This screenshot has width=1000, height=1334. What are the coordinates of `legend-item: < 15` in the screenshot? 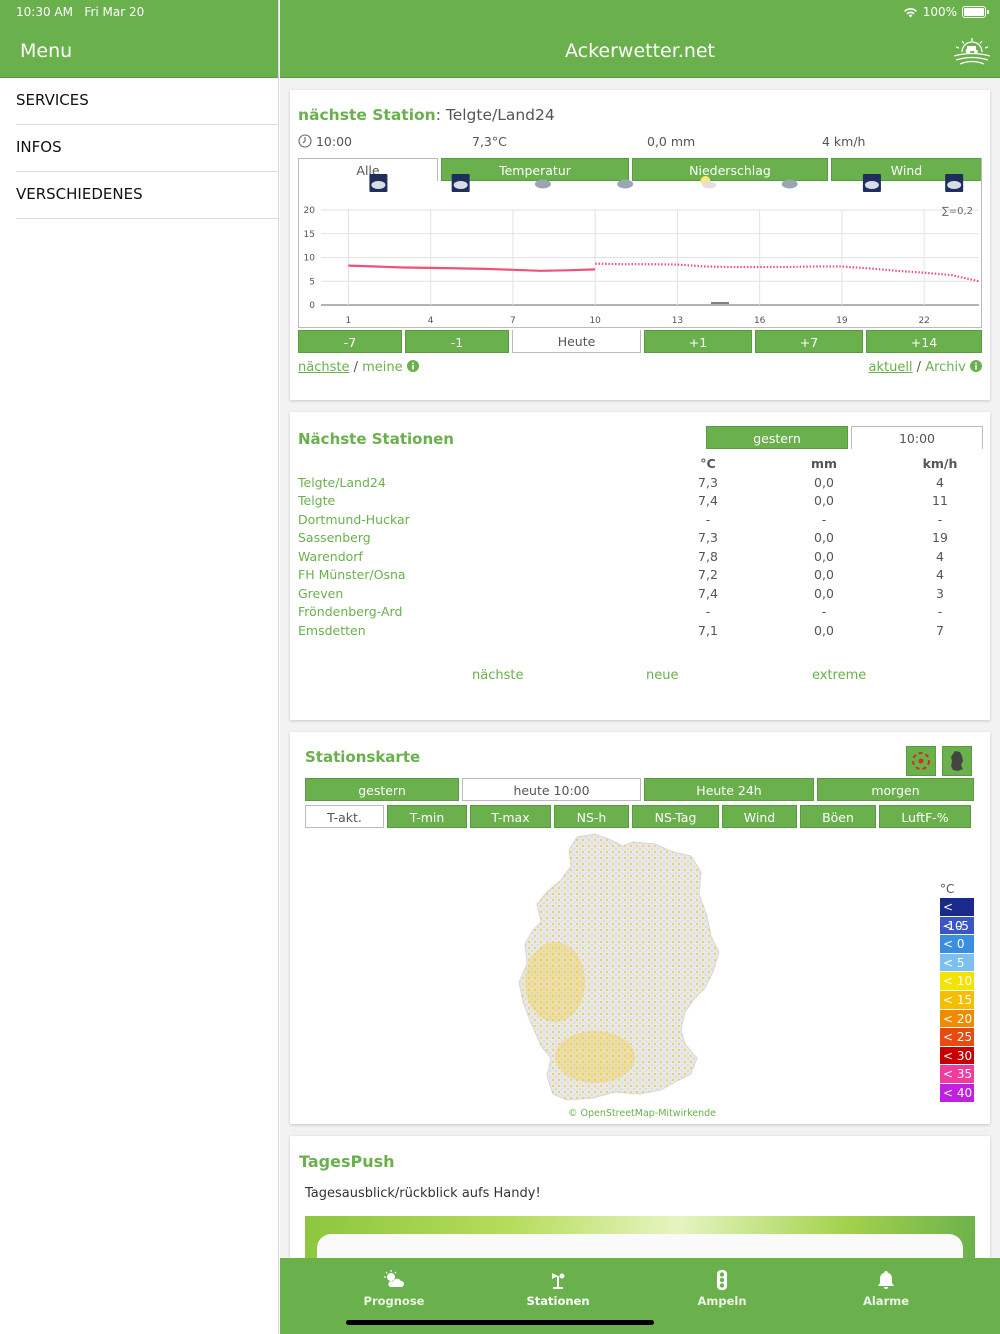 It's located at (957, 1000).